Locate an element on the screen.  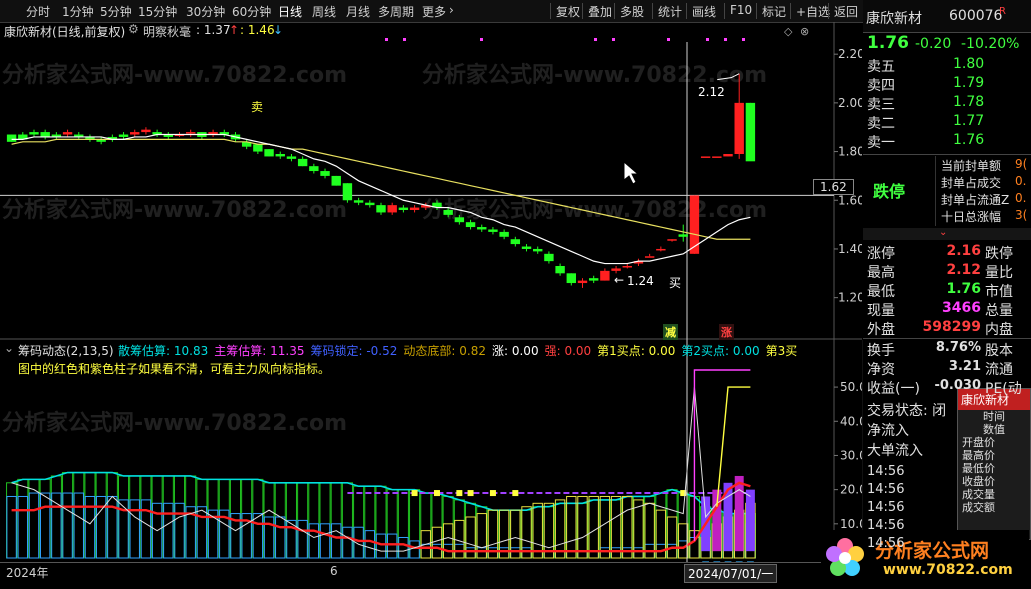
tool-button-2: 多股 is located at coordinates (632, 11).